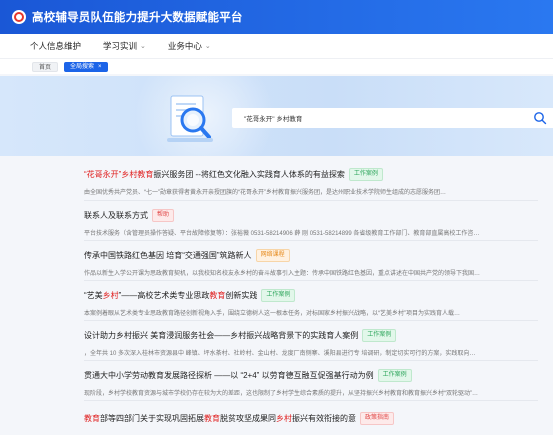 This screenshot has width=553, height=435. I want to click on tab-home: 首页, so click(45, 66).